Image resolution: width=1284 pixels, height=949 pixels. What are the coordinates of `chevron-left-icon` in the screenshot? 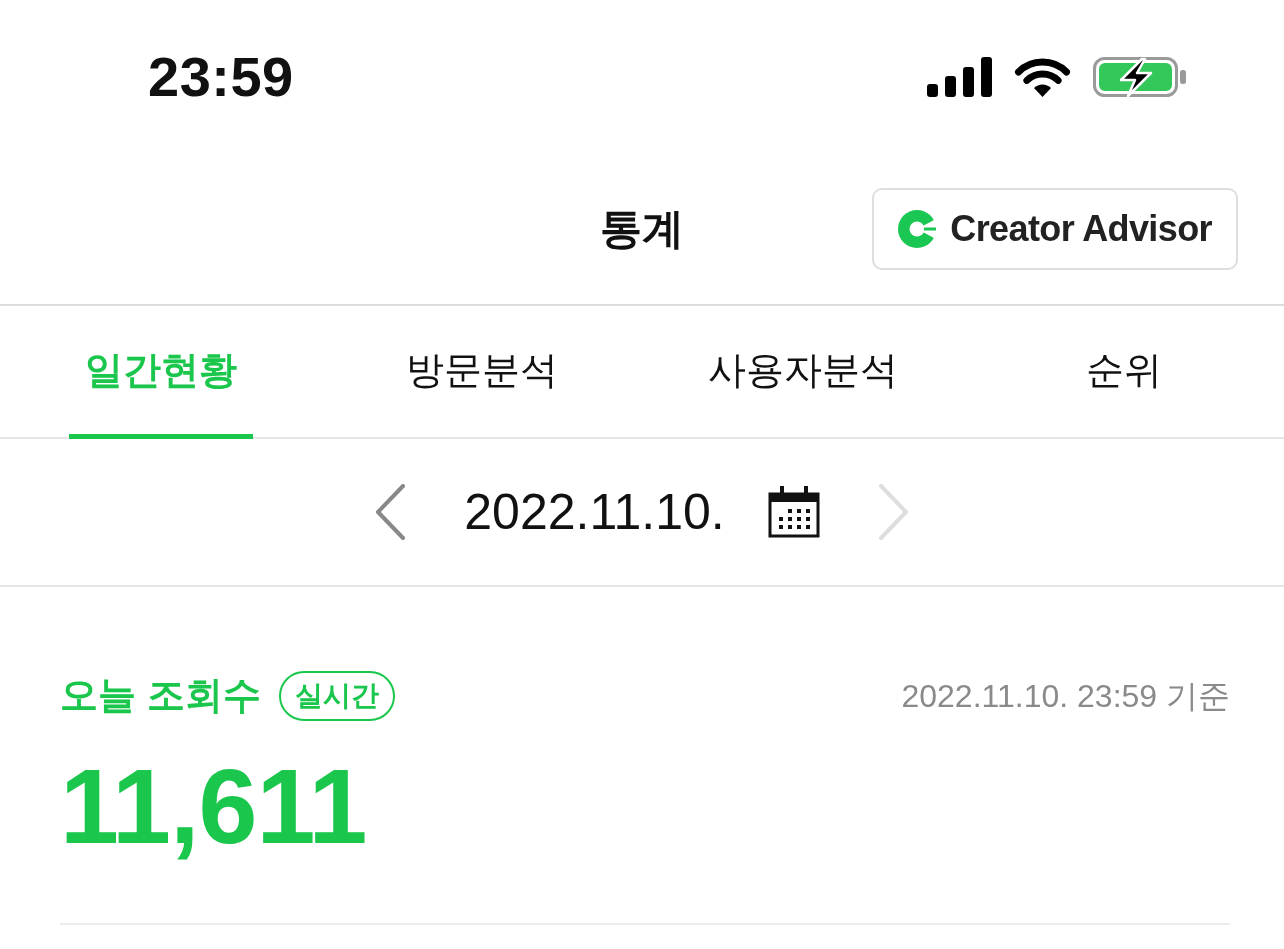 It's located at (391, 512).